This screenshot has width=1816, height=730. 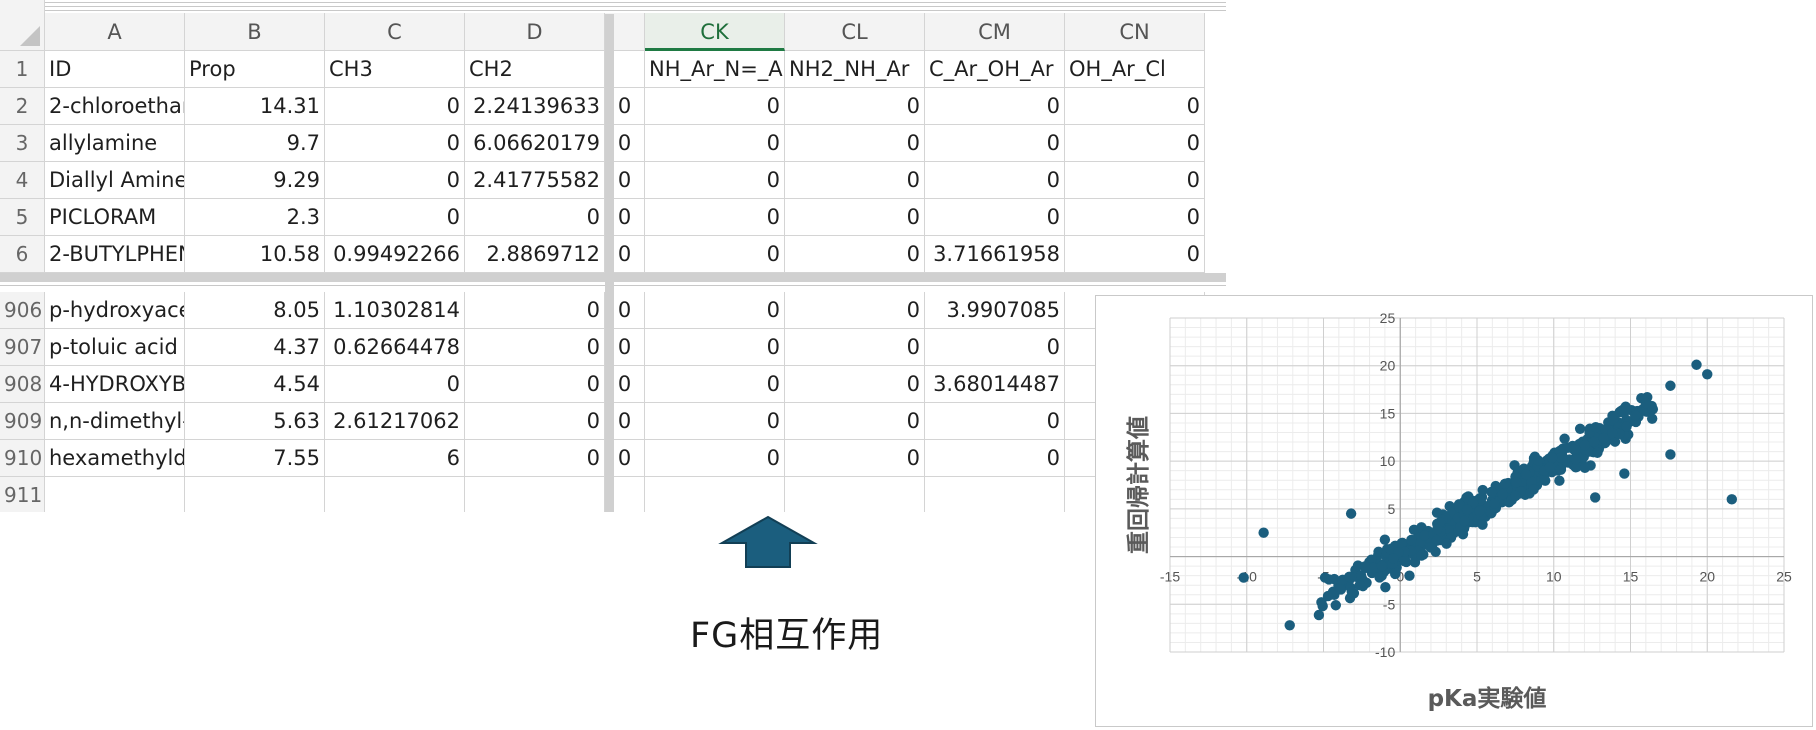 I want to click on cell: 7.55, so click(x=255, y=458).